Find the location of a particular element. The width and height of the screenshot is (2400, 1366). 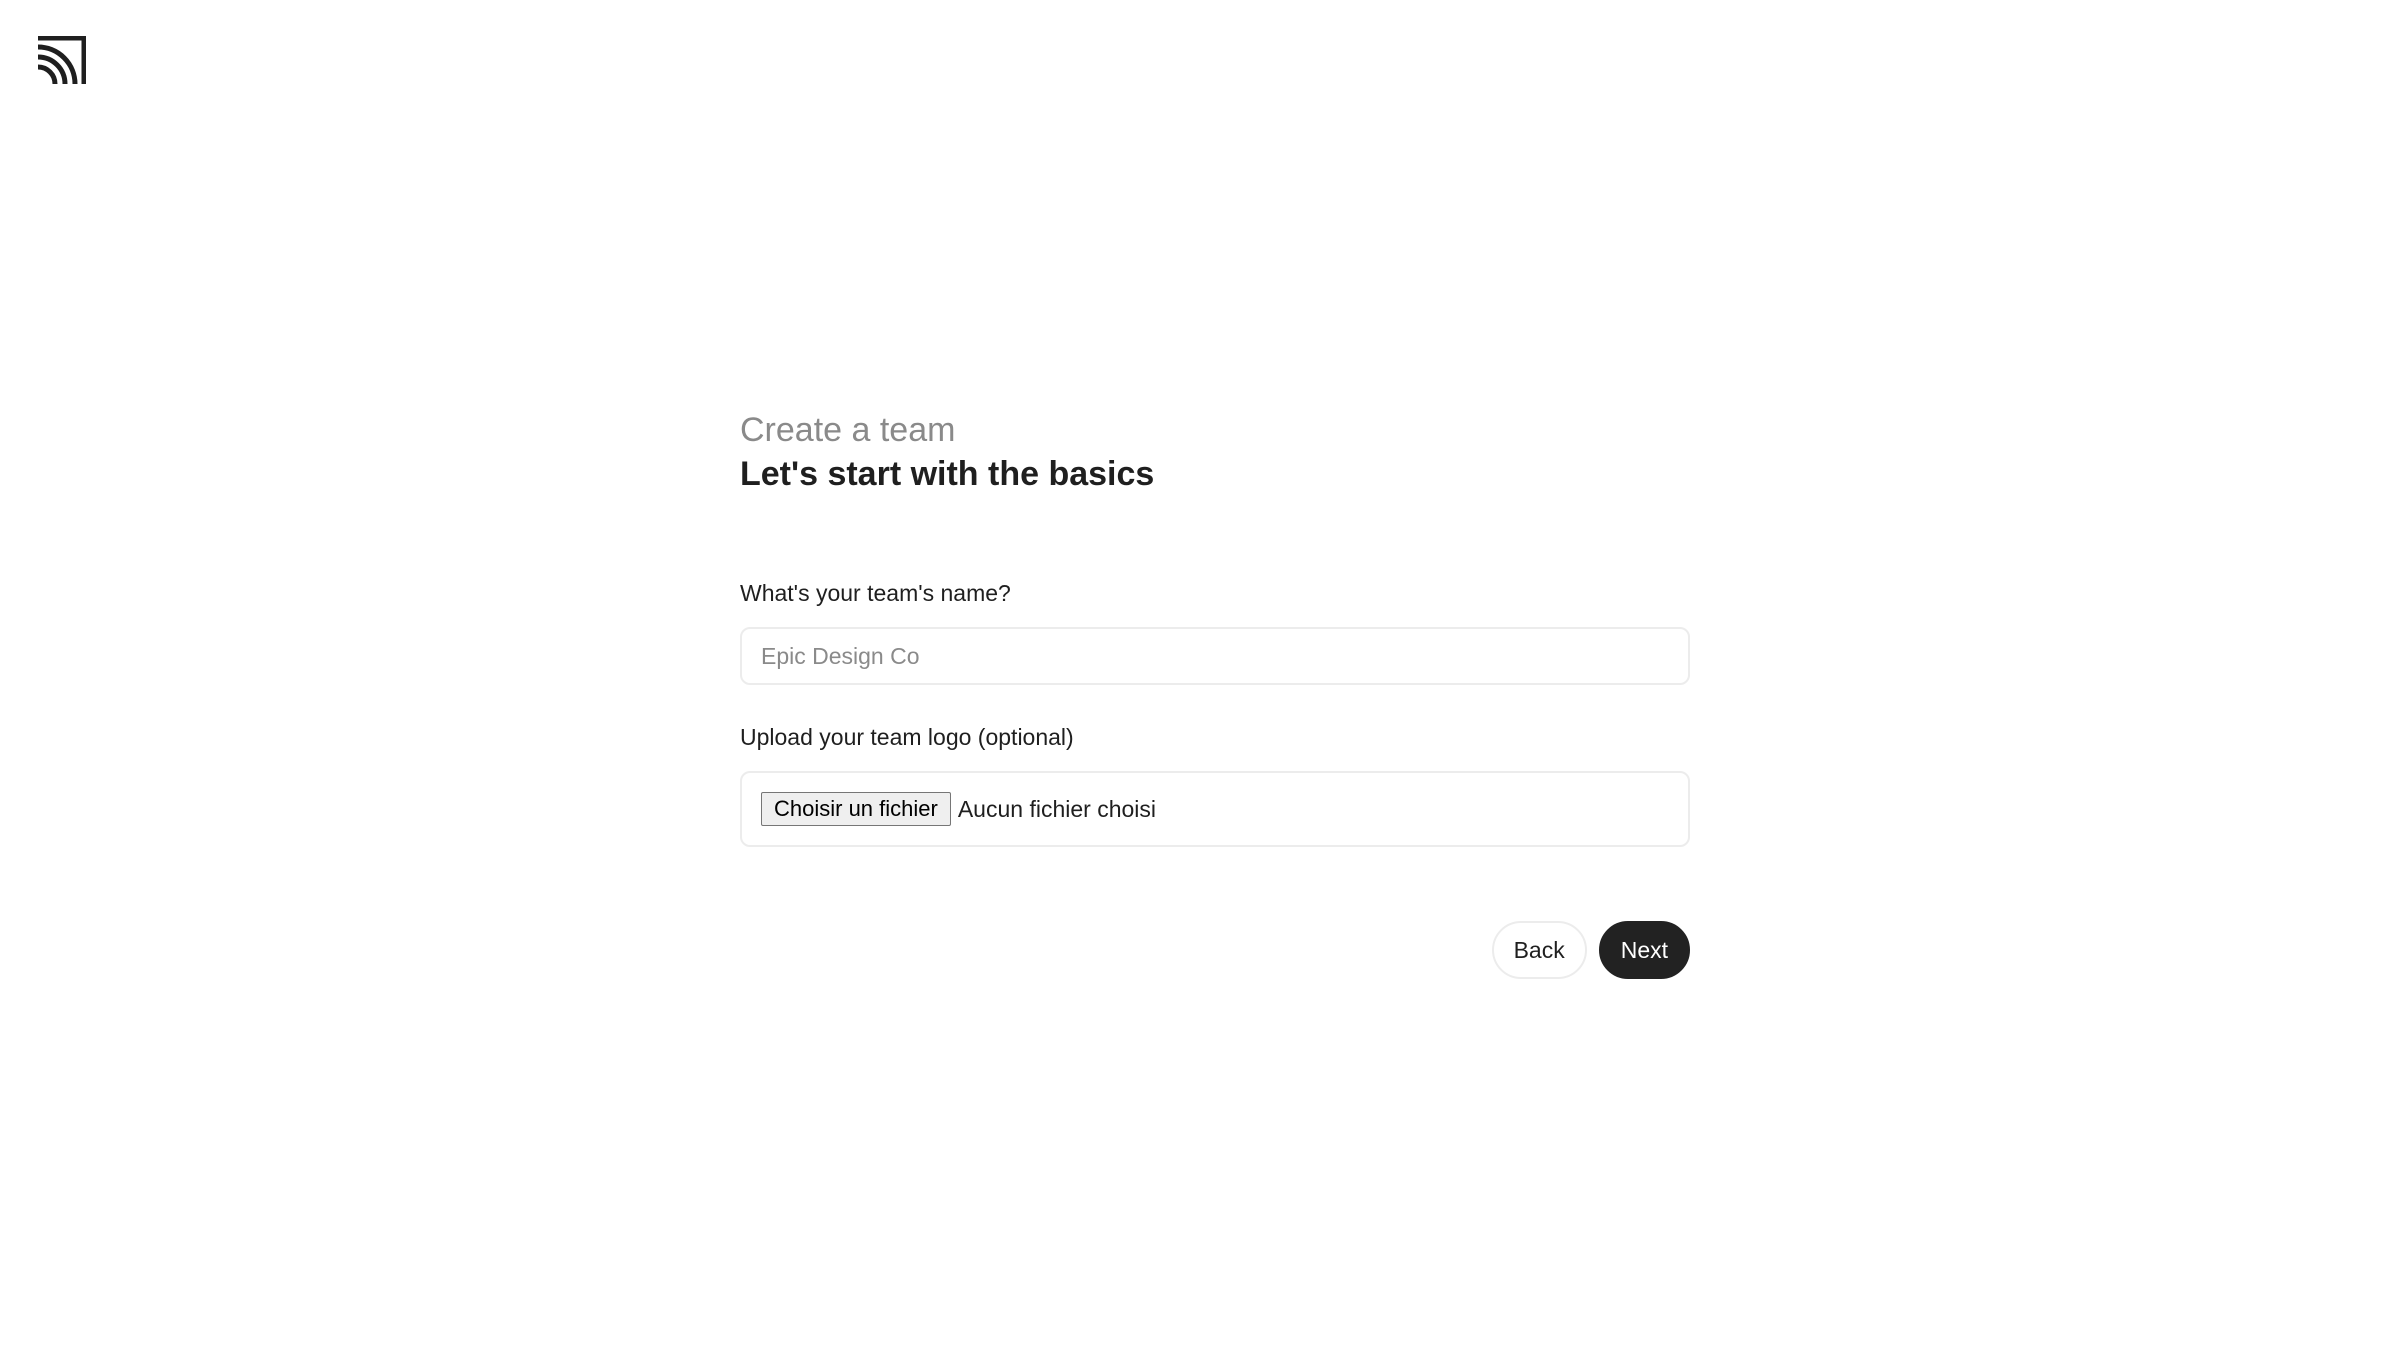

team-logo-label: Upload your team logo (optional) is located at coordinates (907, 737).